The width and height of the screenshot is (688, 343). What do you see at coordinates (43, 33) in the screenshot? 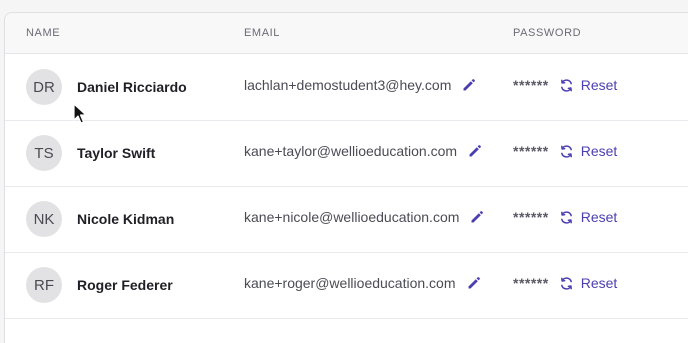
I see `column-header-name: NAME` at bounding box center [43, 33].